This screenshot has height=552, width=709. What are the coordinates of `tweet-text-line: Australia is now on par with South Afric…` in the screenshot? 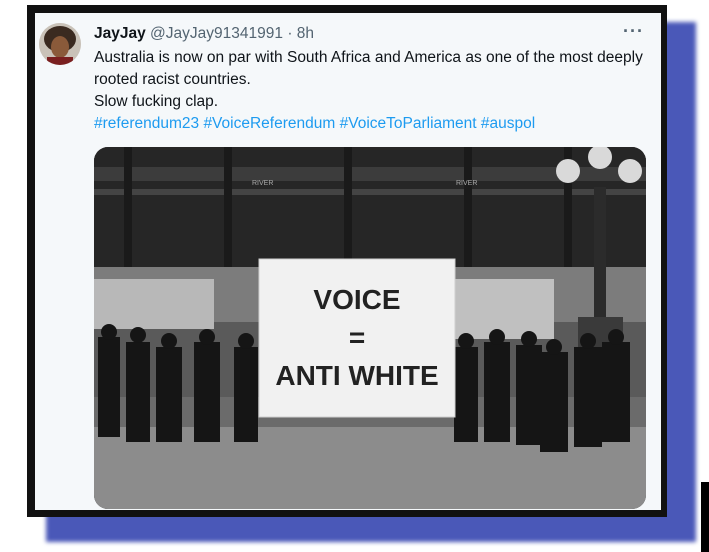 It's located at (368, 68).